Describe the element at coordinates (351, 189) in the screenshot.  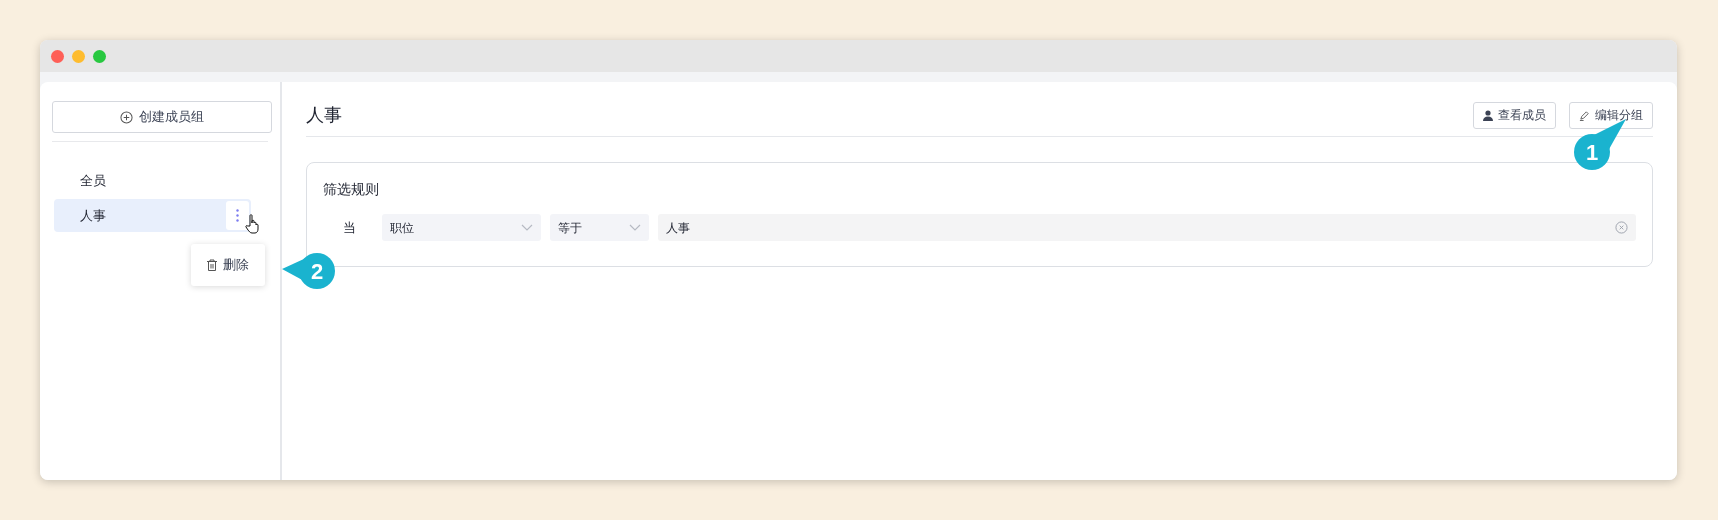
I see `filter-title: 筛选规则` at that location.